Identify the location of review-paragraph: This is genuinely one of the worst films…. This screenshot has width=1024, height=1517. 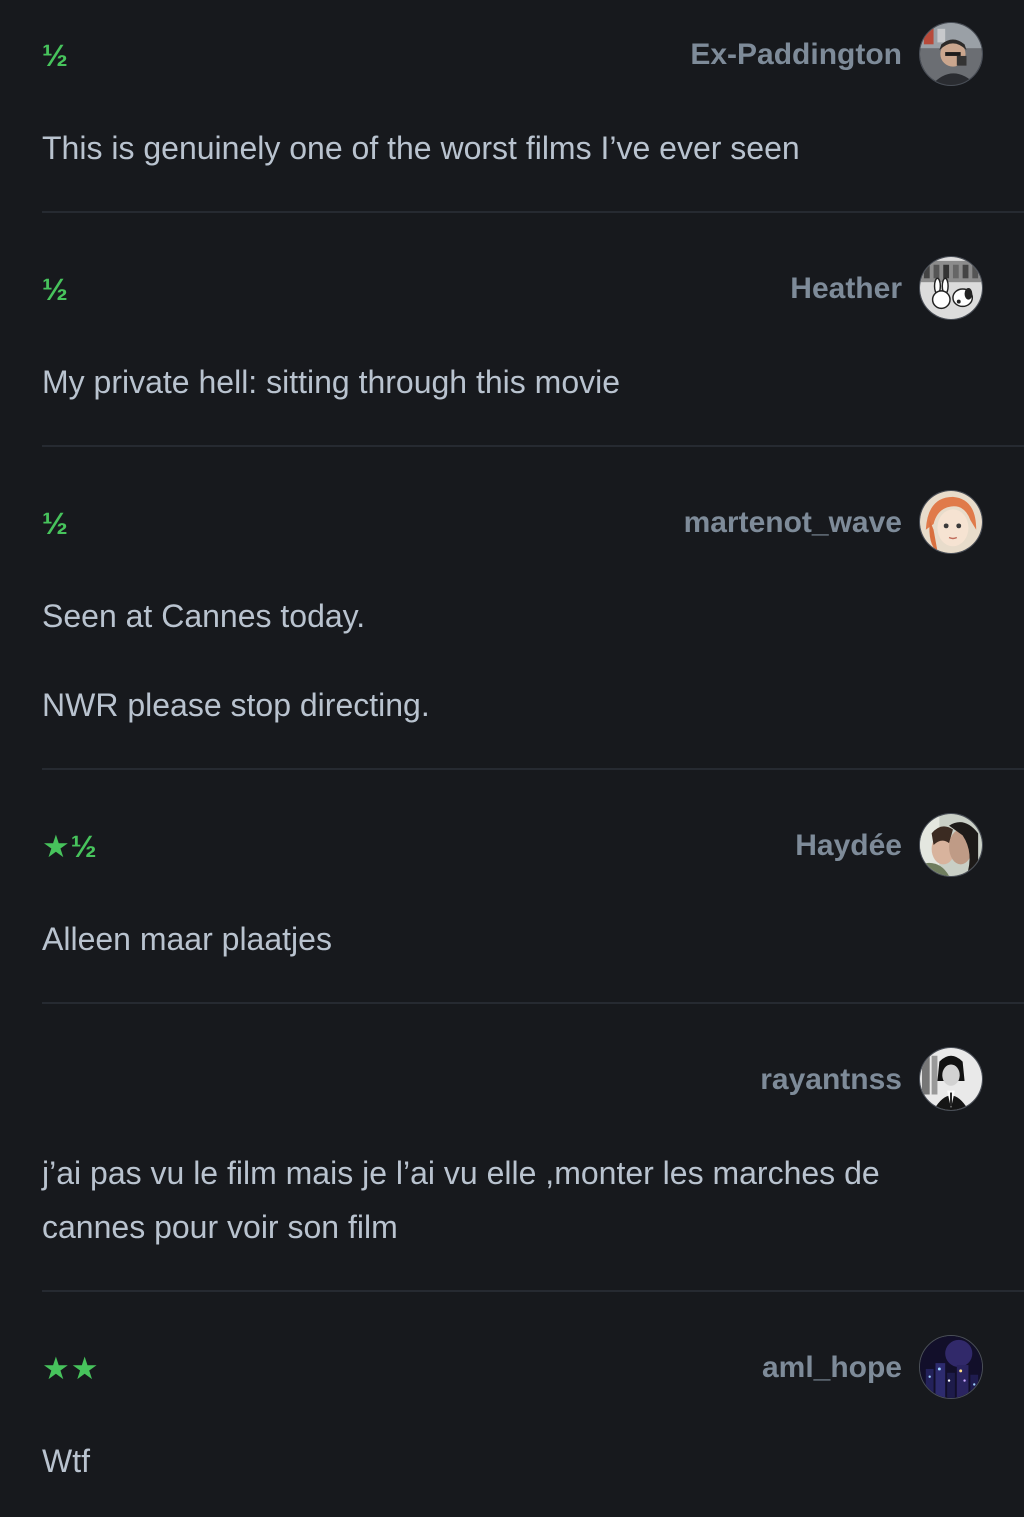
(421, 148).